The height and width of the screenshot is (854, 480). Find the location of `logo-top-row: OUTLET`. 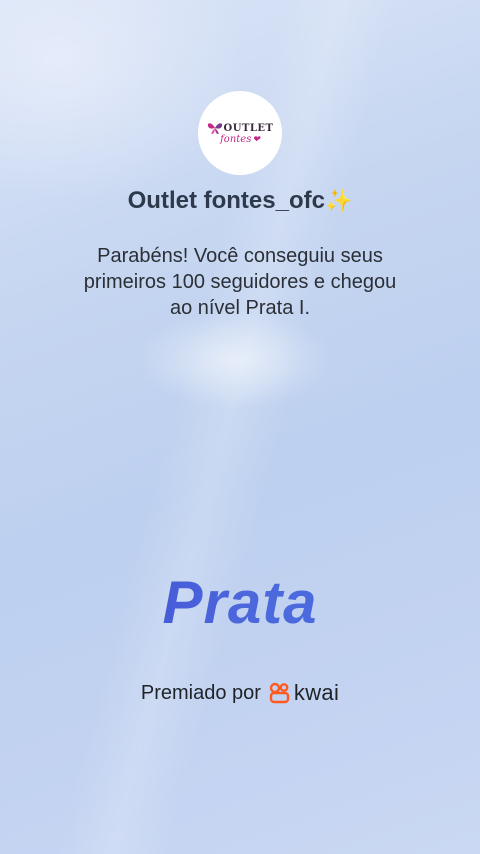

logo-top-row: OUTLET is located at coordinates (240, 128).